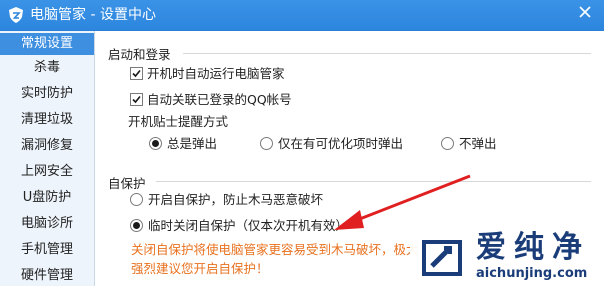  I want to click on sidebar-item-realtime-protection: 实时防护, so click(47, 94).